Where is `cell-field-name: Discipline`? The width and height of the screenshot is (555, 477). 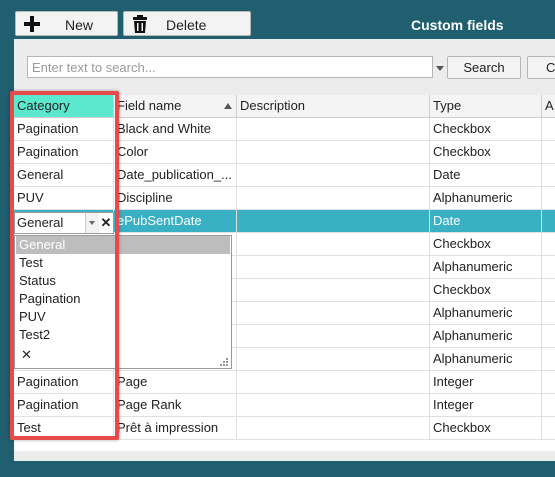 cell-field-name: Discipline is located at coordinates (175, 198).